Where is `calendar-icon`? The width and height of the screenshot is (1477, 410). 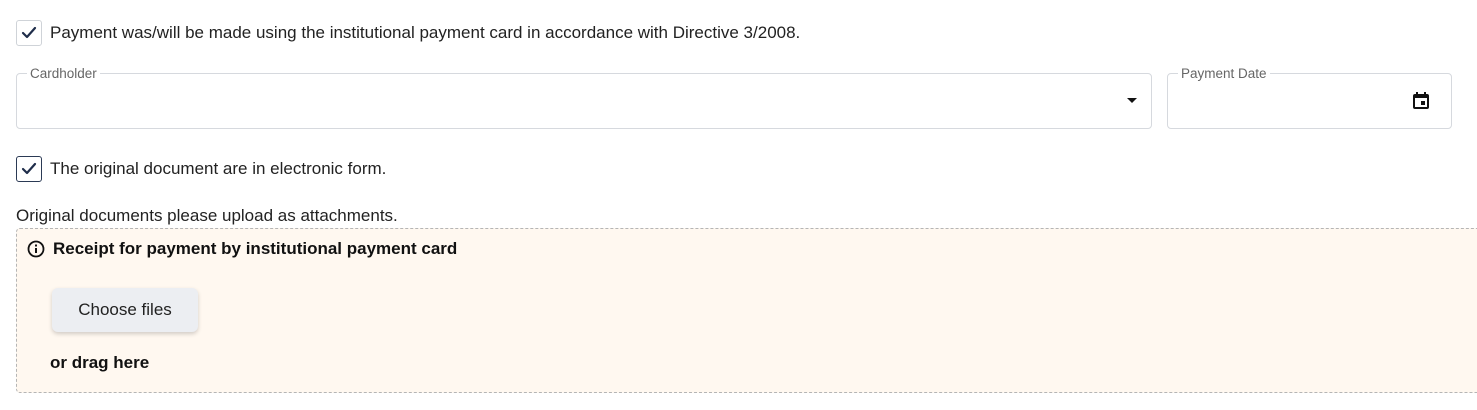 calendar-icon is located at coordinates (1421, 101).